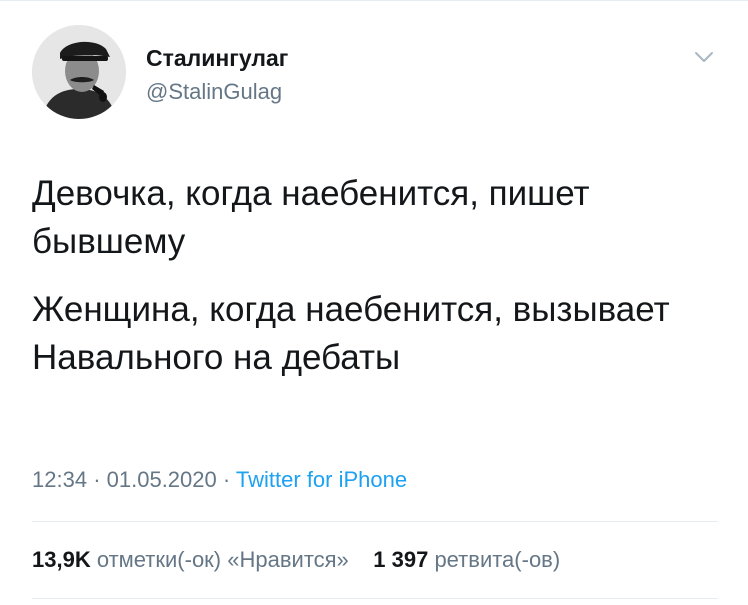 This screenshot has height=605, width=748. I want to click on retweets-count: 1 397, so click(401, 559).